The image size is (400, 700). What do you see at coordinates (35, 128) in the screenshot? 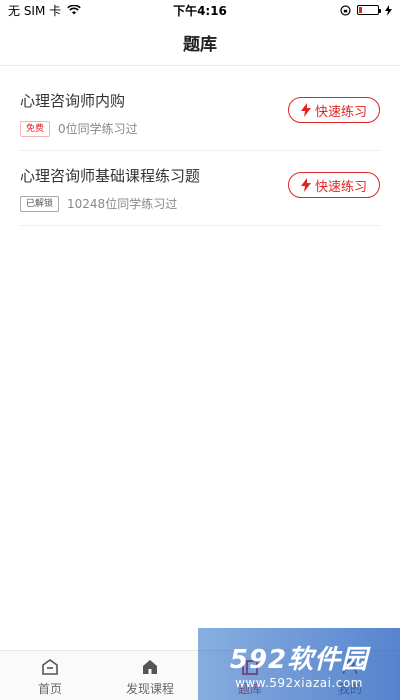
I see `free-badge: 免费` at bounding box center [35, 128].